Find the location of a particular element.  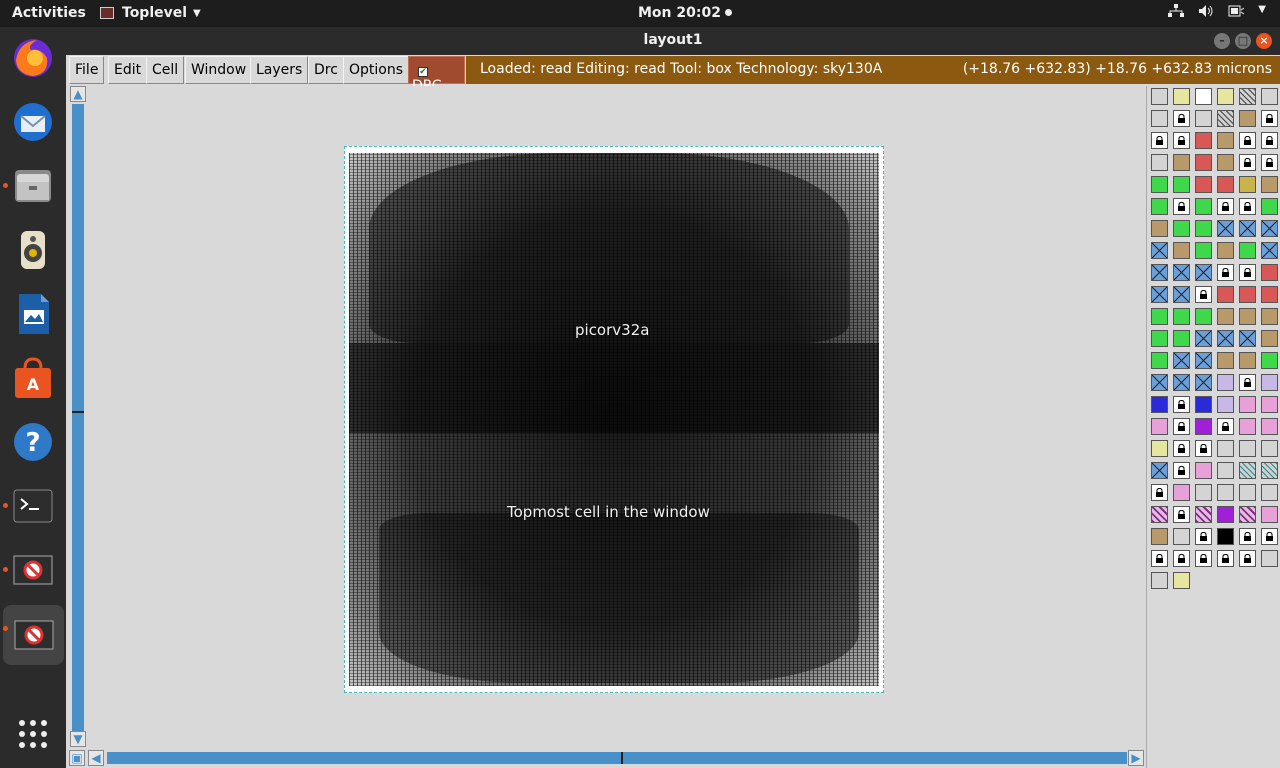

horizontal-scrollbar: ▣ ◀ ▶ is located at coordinates (607, 758).